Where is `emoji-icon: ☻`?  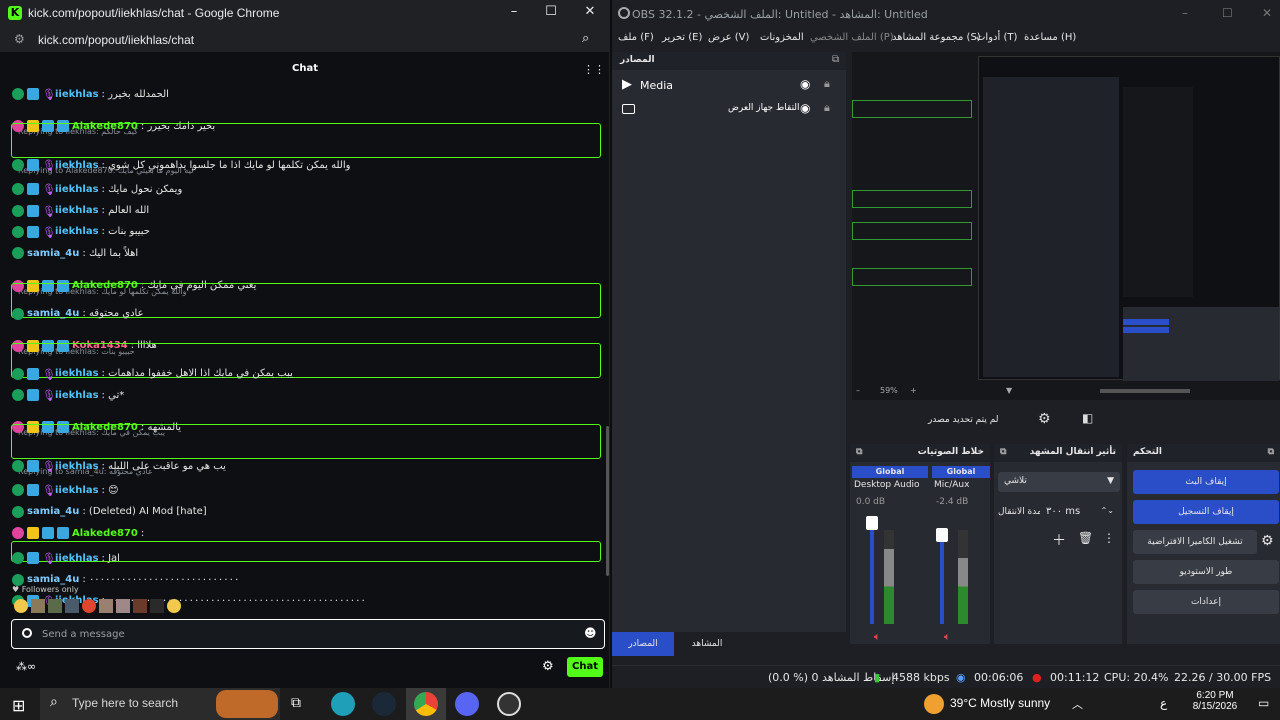 emoji-icon: ☻ is located at coordinates (590, 633).